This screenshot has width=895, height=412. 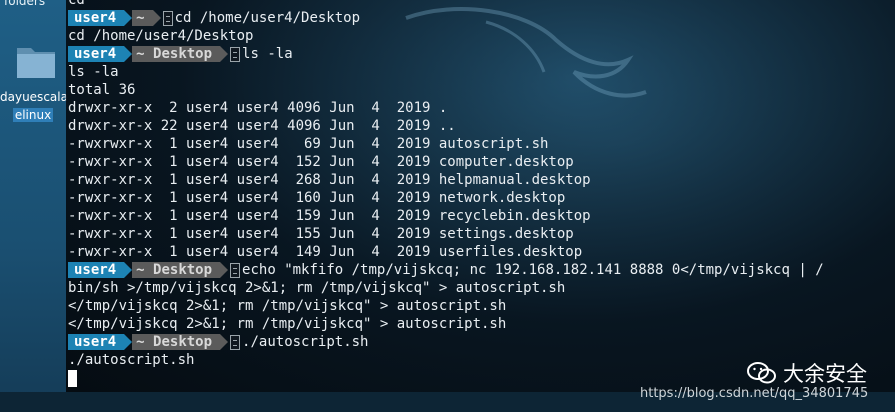 I want to click on terminal-cursor, so click(x=72, y=378).